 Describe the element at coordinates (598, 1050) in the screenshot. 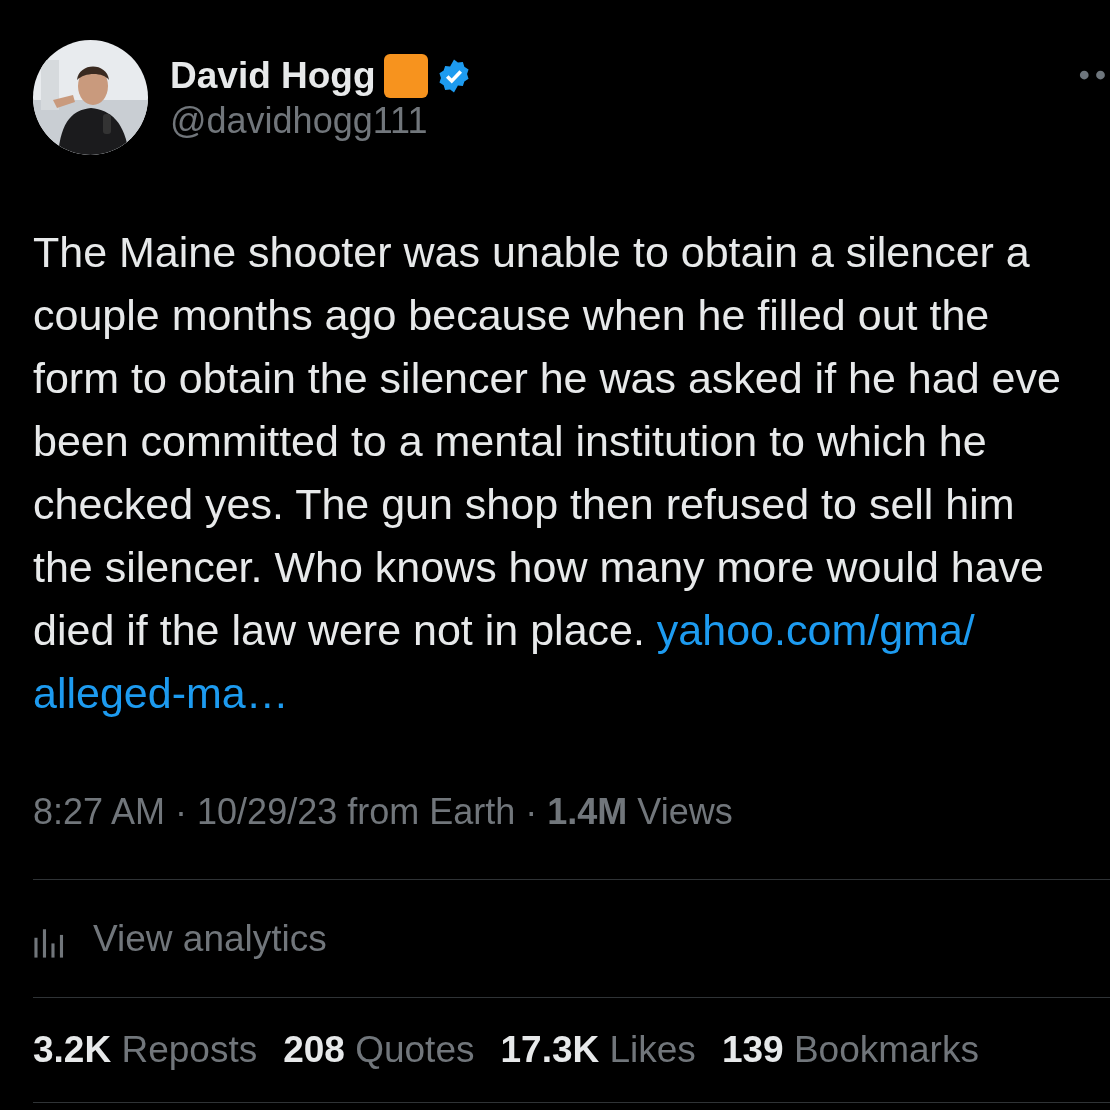

I see `stat-link: 17.3K Likes` at that location.